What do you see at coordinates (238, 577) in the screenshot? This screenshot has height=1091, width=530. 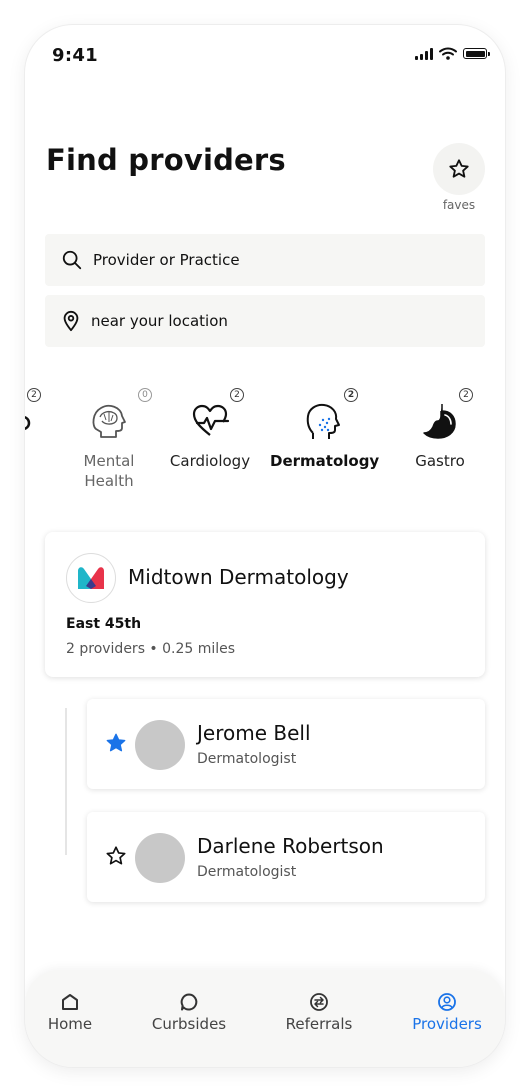 I see `practice-name: Midtown Dermatology` at bounding box center [238, 577].